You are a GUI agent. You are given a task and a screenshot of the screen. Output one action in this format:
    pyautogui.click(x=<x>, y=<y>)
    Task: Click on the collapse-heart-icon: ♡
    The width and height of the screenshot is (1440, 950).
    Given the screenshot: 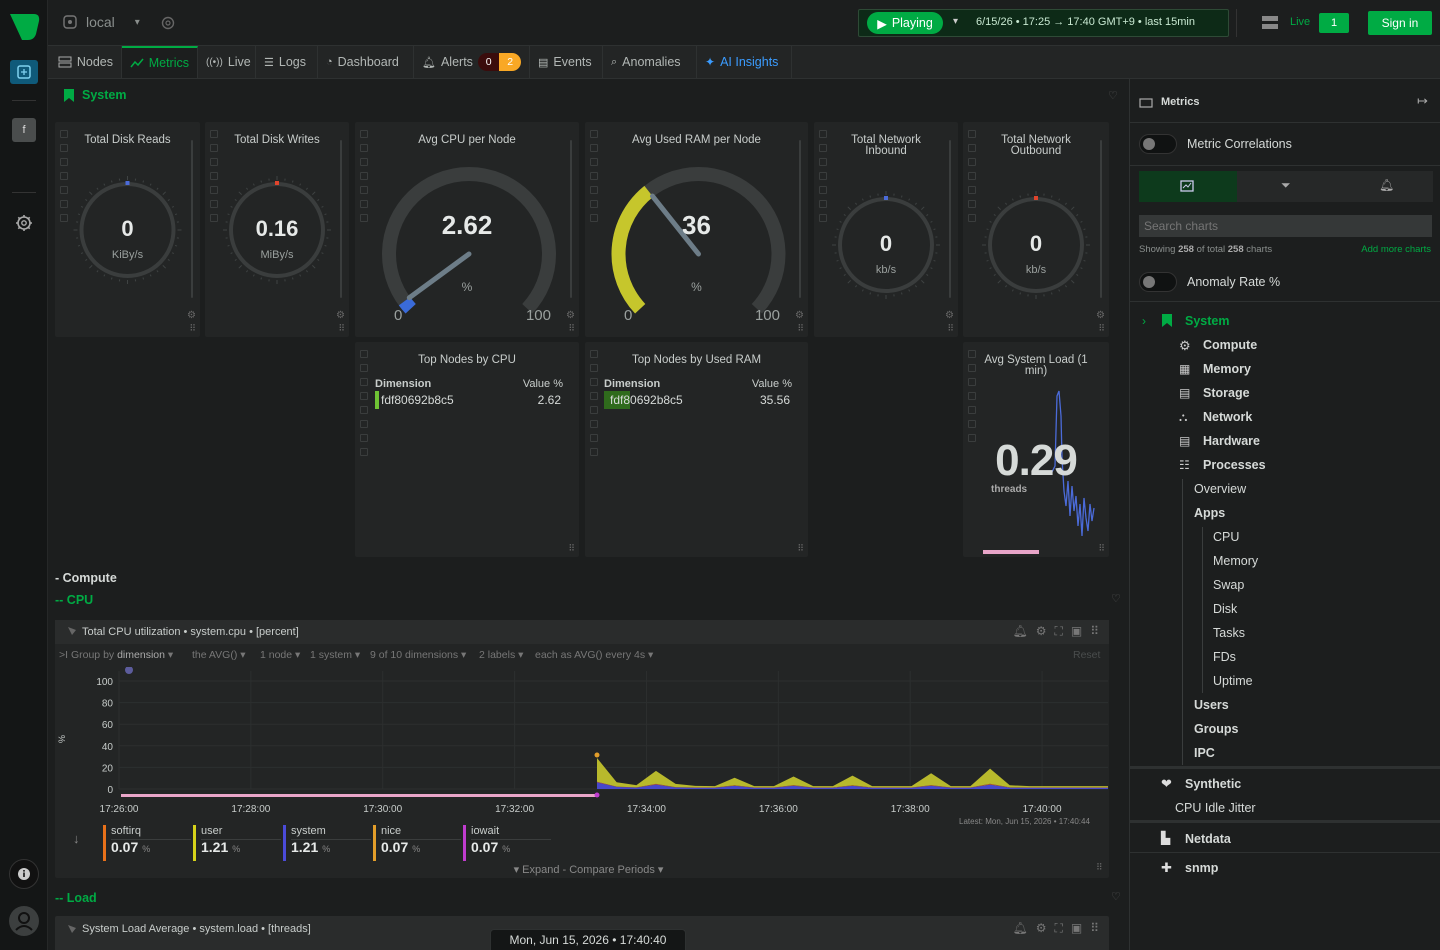 What is the action you would take?
    pyautogui.click(x=1113, y=95)
    